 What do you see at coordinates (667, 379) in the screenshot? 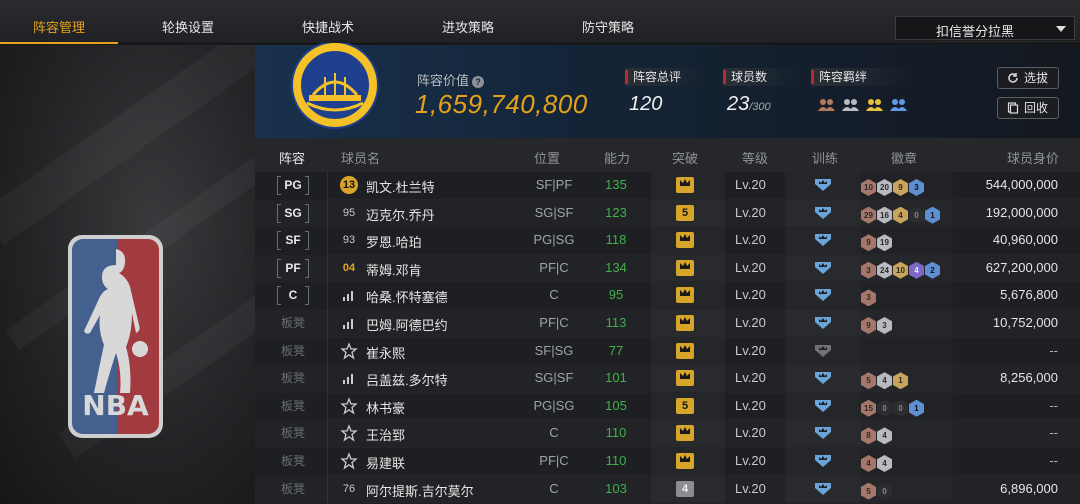
I see `table-row: 板凳 吕盖兹.多尔特 SG|SF 101 Lv.20 5 4 1 8,256,000` at bounding box center [667, 379].